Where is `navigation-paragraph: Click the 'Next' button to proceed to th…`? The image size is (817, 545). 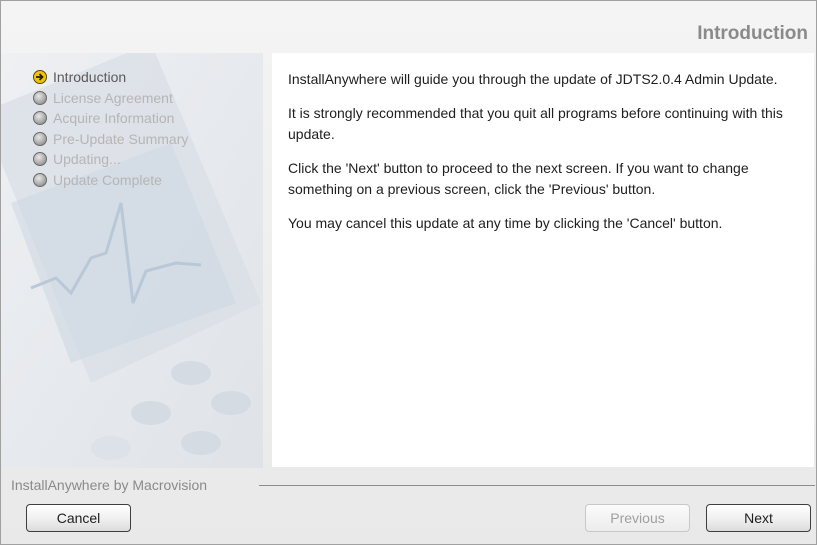
navigation-paragraph: Click the 'Next' button to proceed to th… is located at coordinates (518, 178).